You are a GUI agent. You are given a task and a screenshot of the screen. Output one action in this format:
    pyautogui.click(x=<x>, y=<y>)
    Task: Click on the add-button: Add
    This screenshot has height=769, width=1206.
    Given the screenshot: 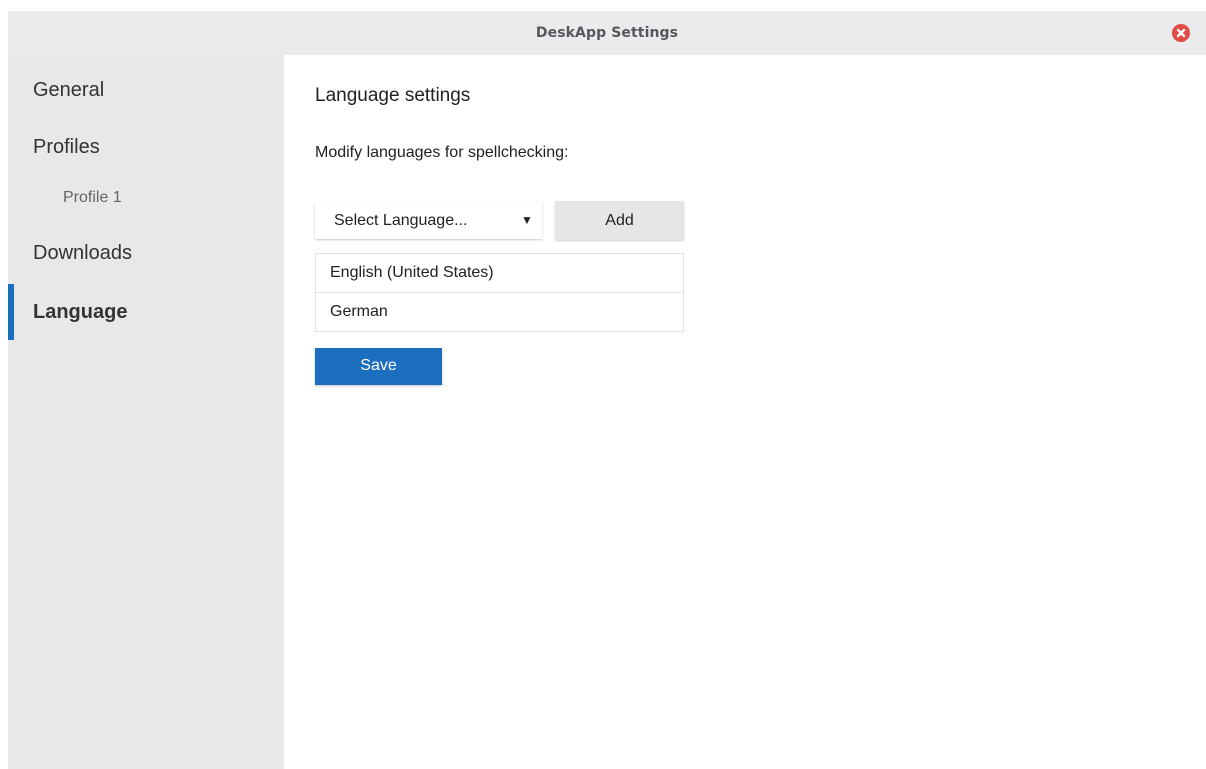 What is the action you would take?
    pyautogui.click(x=619, y=220)
    